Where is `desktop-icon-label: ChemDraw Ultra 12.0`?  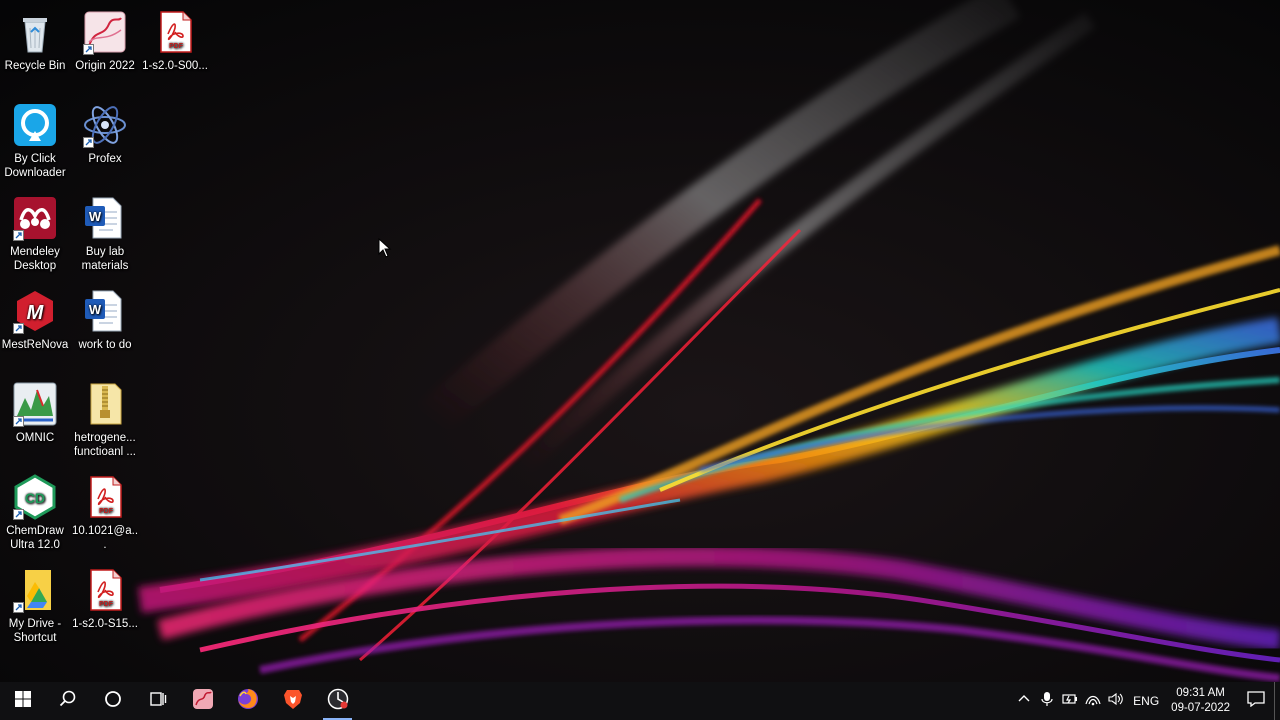
desktop-icon-label: ChemDraw Ultra 12.0 is located at coordinates (35, 538).